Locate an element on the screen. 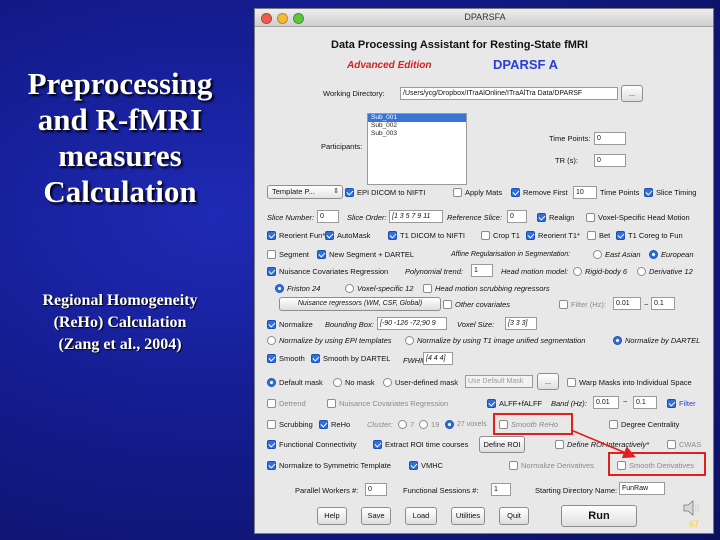 This screenshot has height=540, width=720. starting-directory-label: Starting Directory Name: is located at coordinates (576, 490).